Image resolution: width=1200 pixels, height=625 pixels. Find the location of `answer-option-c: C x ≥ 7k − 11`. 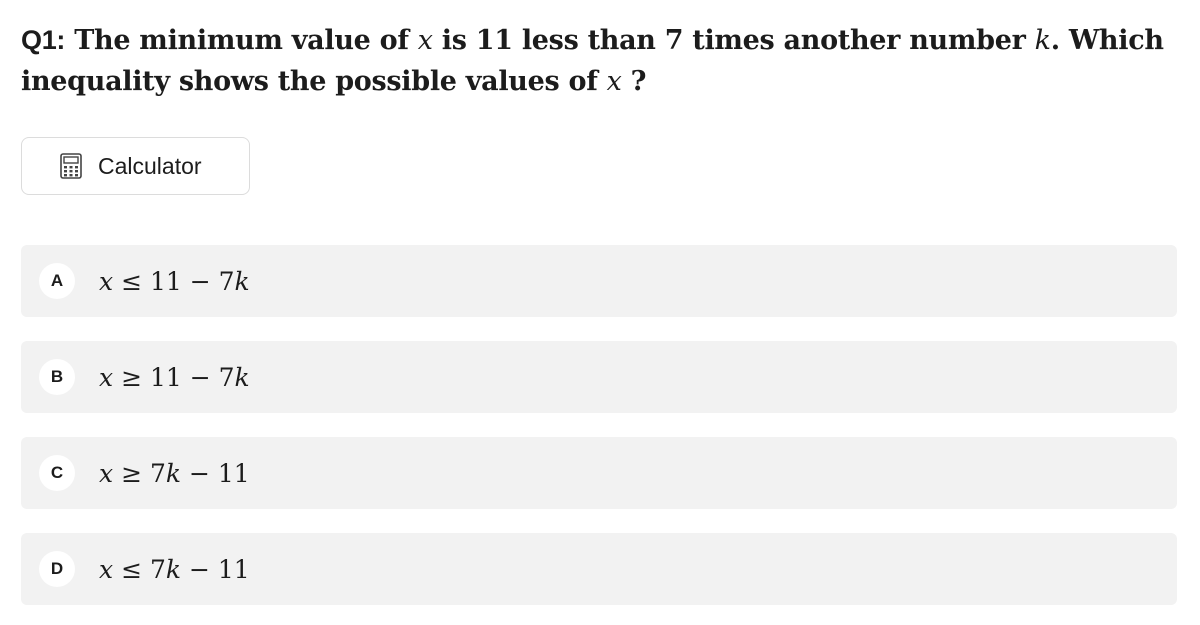

answer-option-c: C x ≥ 7k − 11 is located at coordinates (599, 473).